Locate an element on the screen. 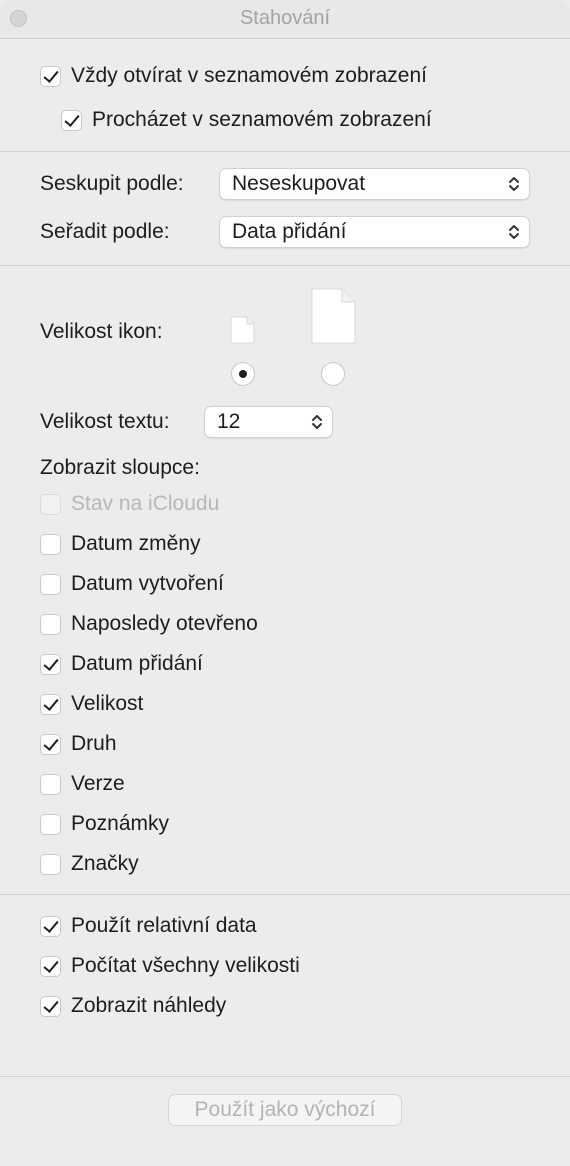 Image resolution: width=570 pixels, height=1166 pixels. checkbox-label: Poznámky is located at coordinates (120, 823).